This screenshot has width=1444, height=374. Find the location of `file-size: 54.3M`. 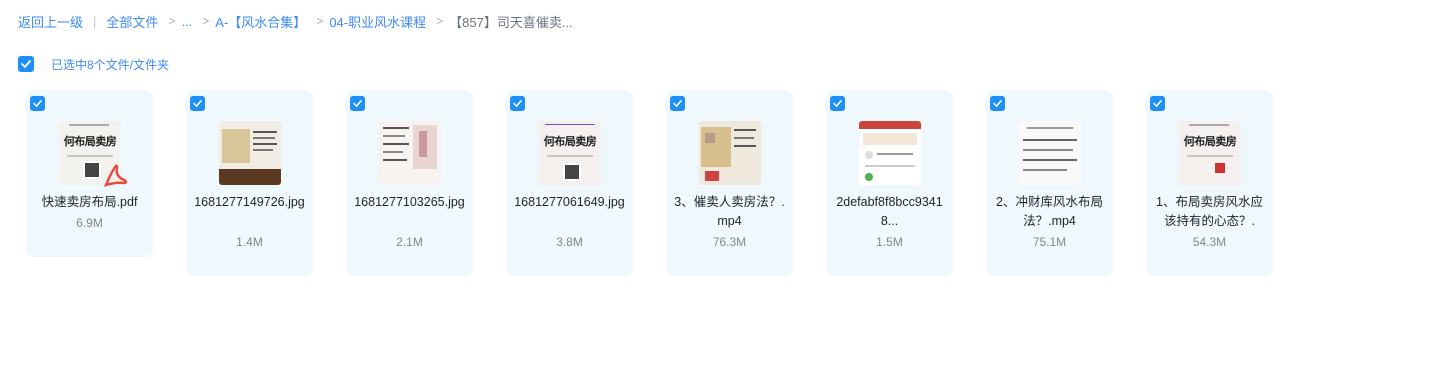

file-size: 54.3M is located at coordinates (1209, 242).